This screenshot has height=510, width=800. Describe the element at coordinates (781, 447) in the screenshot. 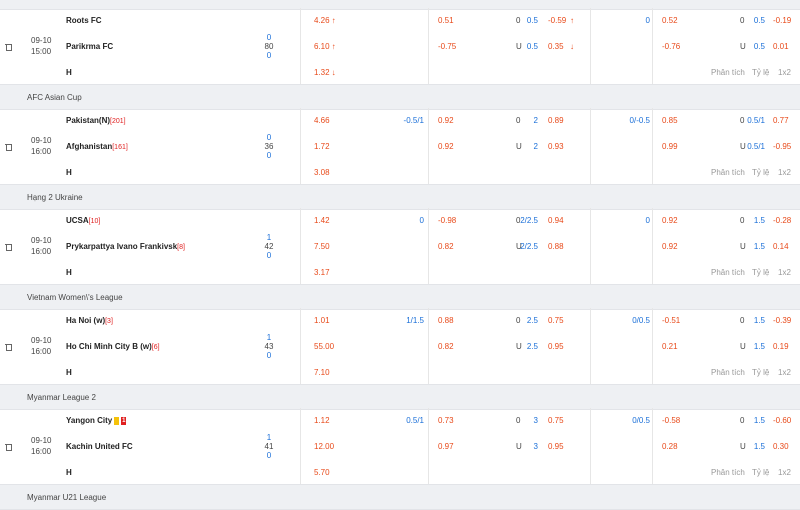

I see `half-ou-under-odds: 0.30` at that location.